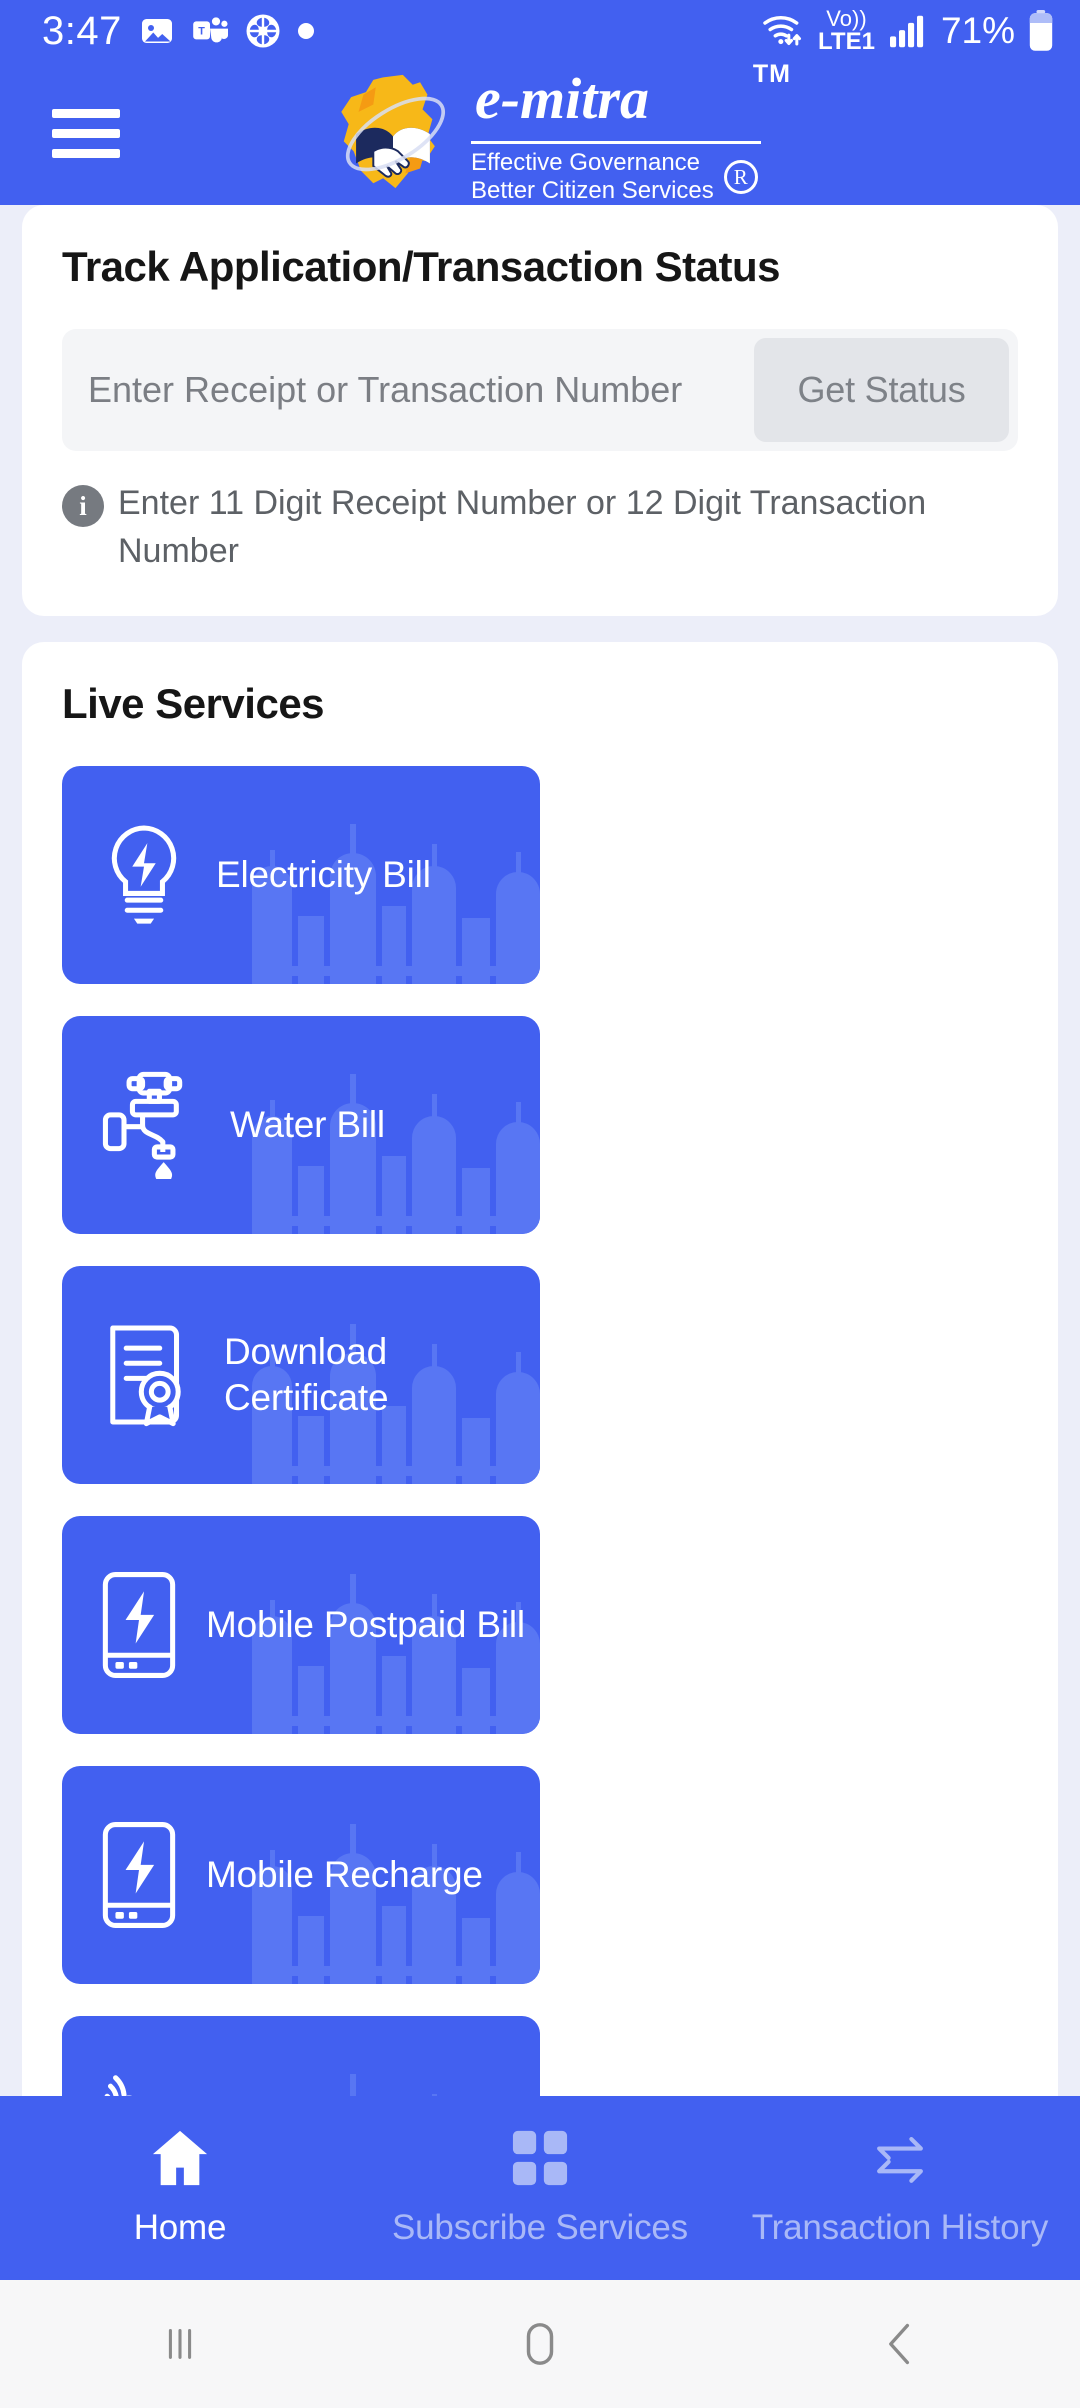 This screenshot has width=1080, height=2408. Describe the element at coordinates (421, 266) in the screenshot. I see `track-status-title: Track Application/Transaction Status` at that location.